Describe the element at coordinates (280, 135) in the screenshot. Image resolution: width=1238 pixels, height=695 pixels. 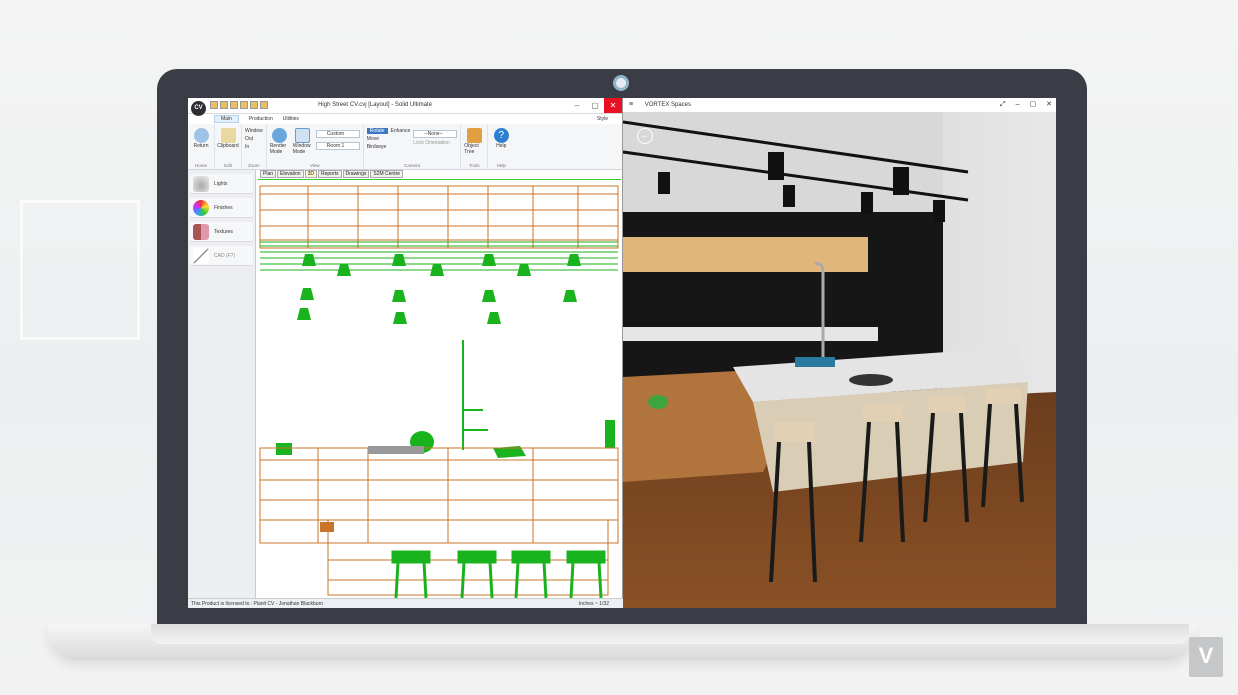
I see `render-mode-icon` at that location.